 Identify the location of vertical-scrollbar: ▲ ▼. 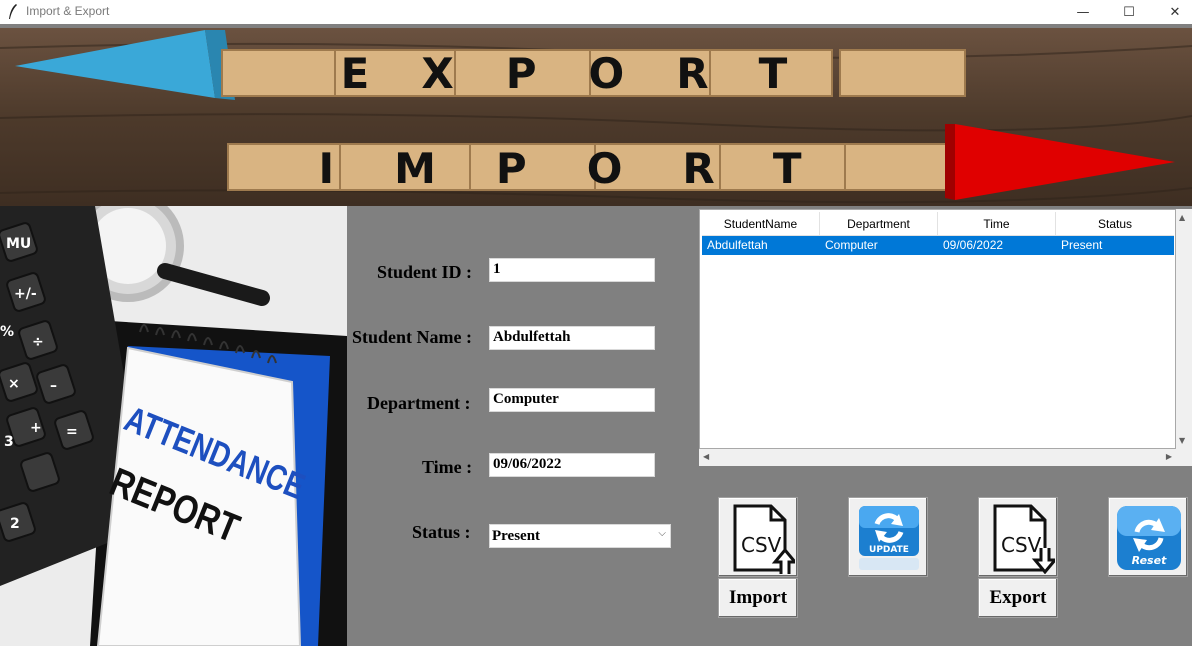
(1184, 329).